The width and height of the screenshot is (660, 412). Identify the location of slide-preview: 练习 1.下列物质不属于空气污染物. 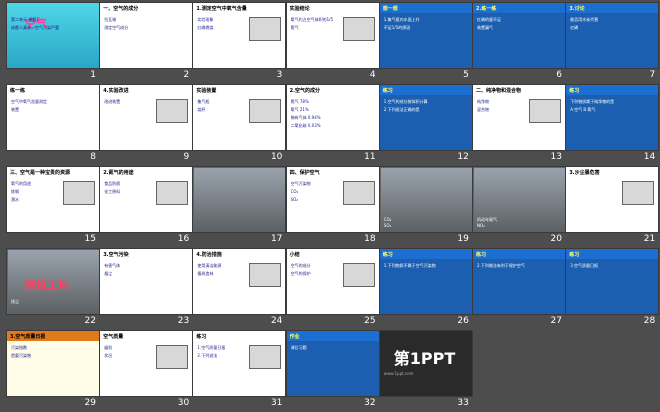
(425, 281).